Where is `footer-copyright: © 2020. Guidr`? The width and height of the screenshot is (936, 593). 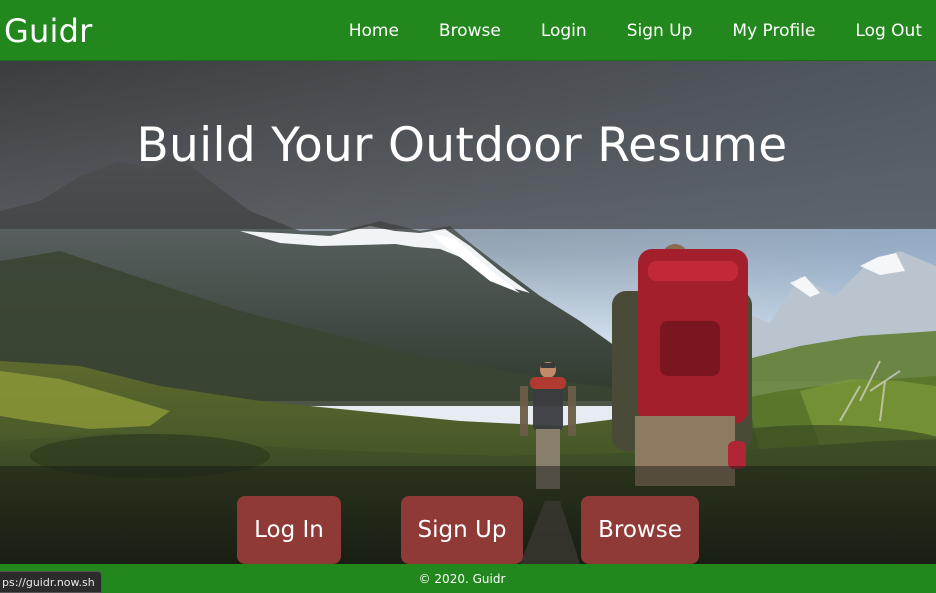
footer-copyright: © 2020. Guidr is located at coordinates (462, 579).